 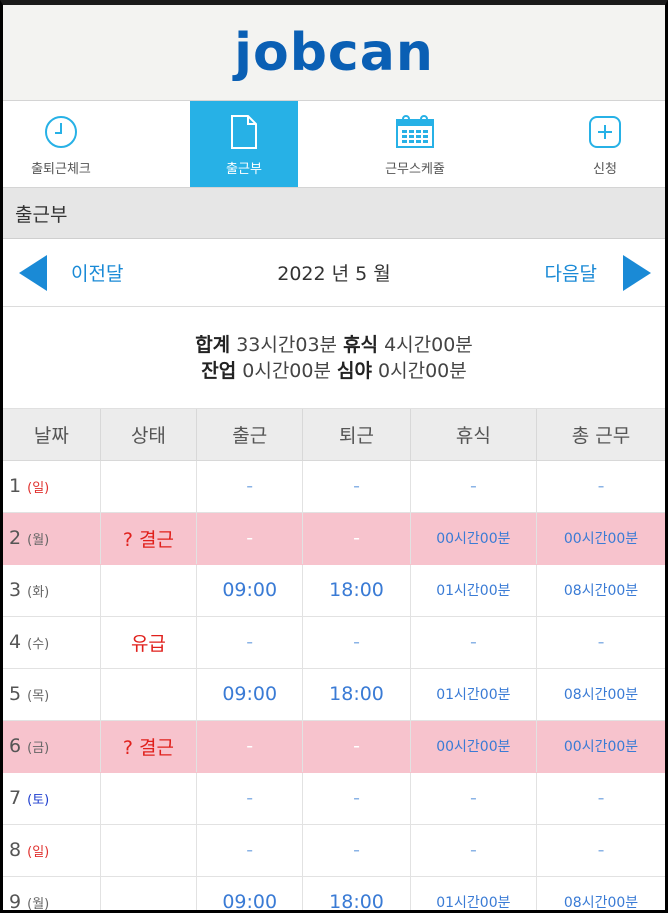 I want to click on day-number: 8, so click(x=15, y=850).